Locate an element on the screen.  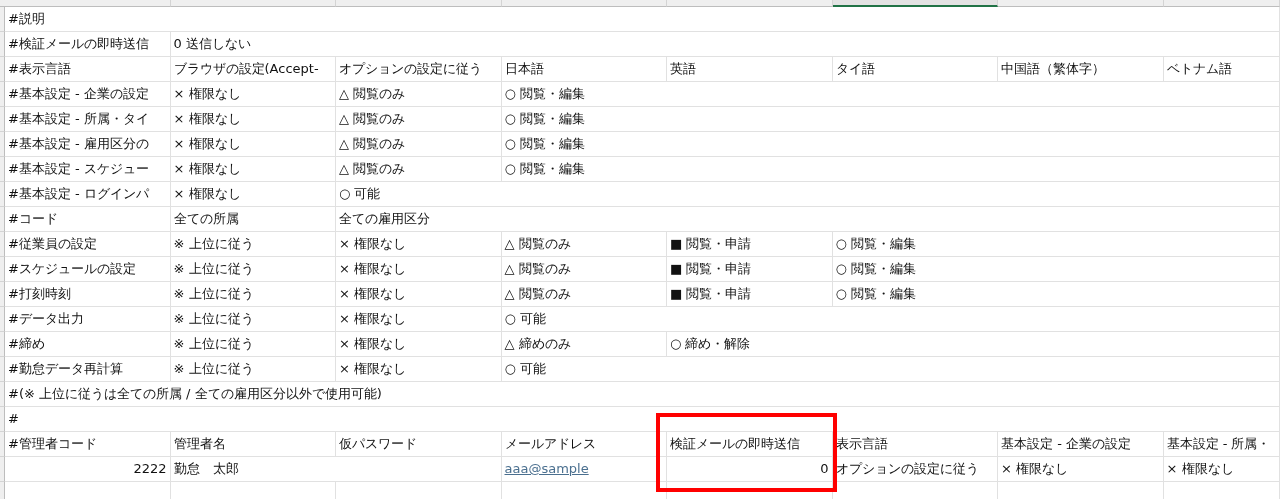
cell-text: 日本語 is located at coordinates (524, 69).